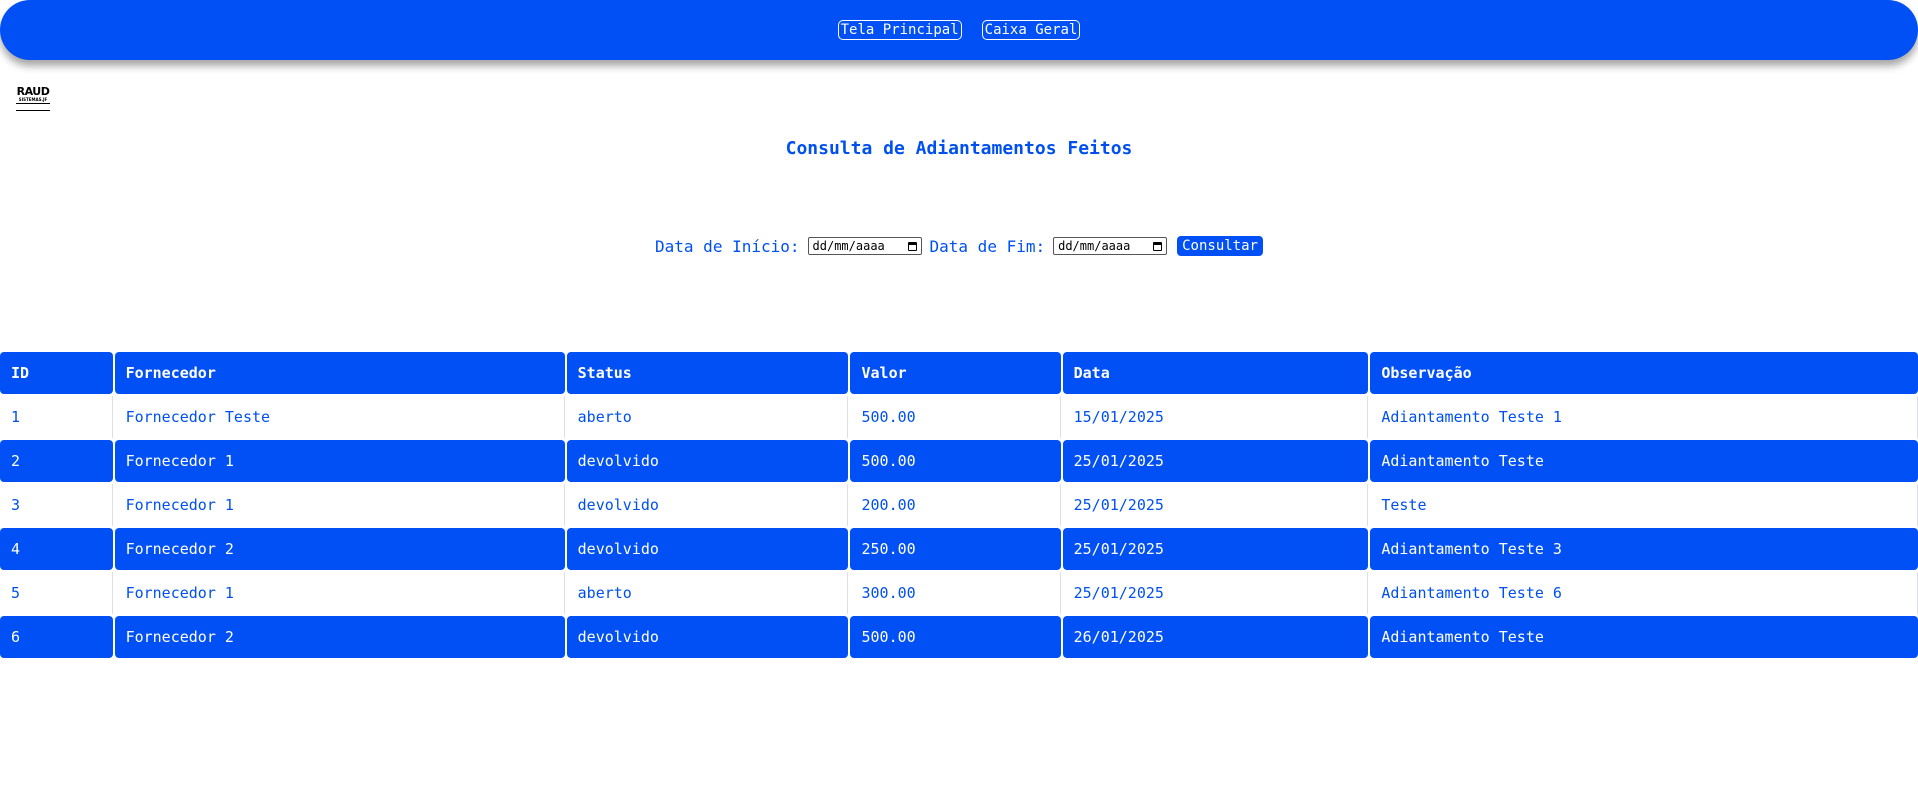 This screenshot has width=1918, height=790. I want to click on start-date-label: Data de Início:, so click(727, 246).